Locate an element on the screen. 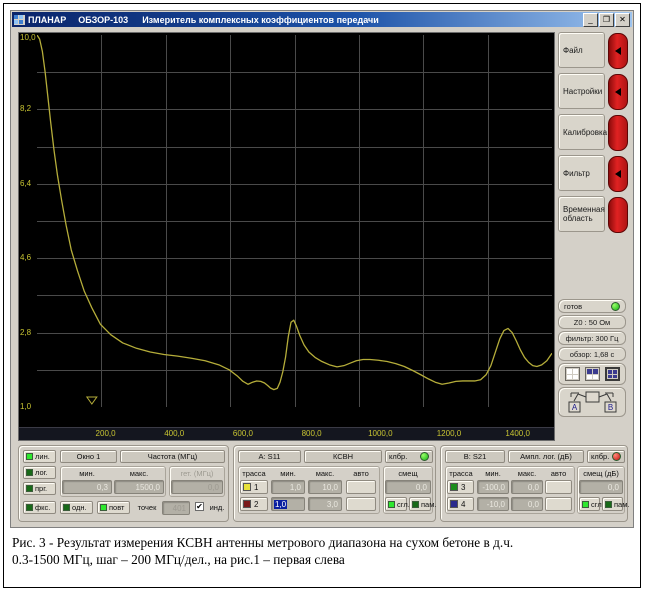  col-max-label: макс. is located at coordinates (139, 473).